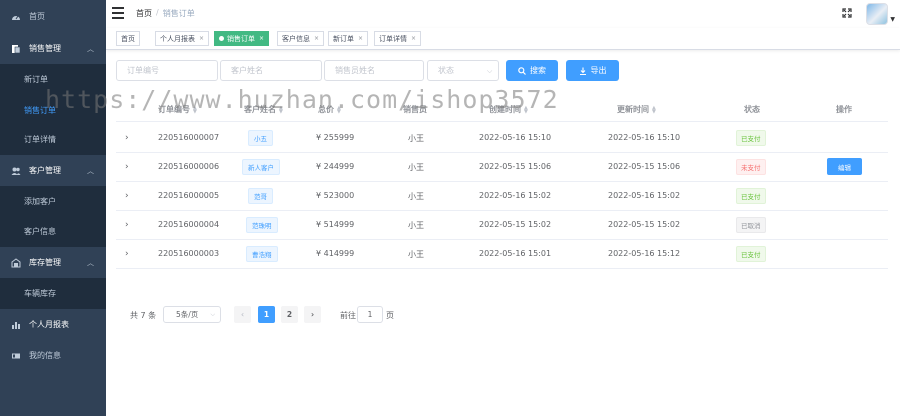 The height and width of the screenshot is (416, 900). Describe the element at coordinates (892, 19) in the screenshot. I see `caret-down-icon: ▼` at that location.